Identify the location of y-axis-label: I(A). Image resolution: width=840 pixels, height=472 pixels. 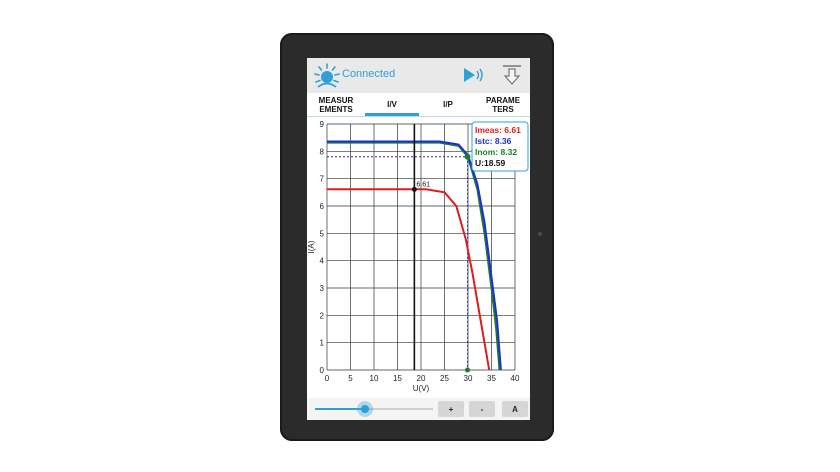
(311, 246).